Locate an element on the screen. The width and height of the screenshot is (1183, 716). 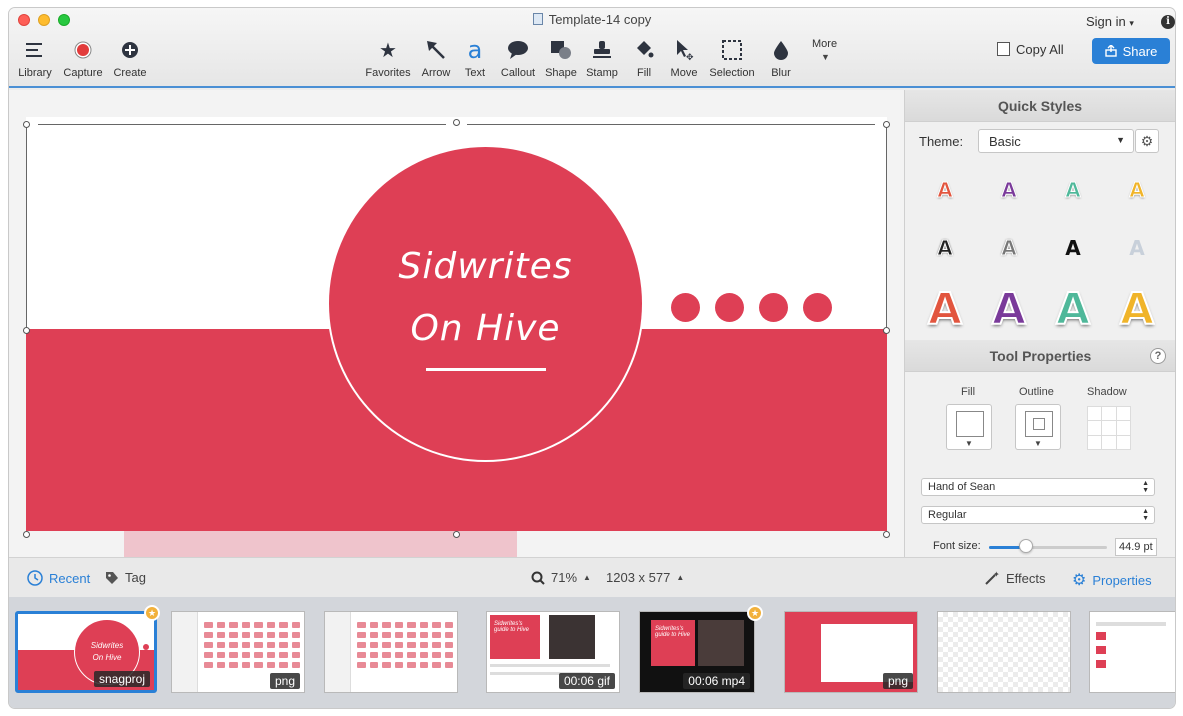
title-line-2: On Hive is located at coordinates (485, 329).